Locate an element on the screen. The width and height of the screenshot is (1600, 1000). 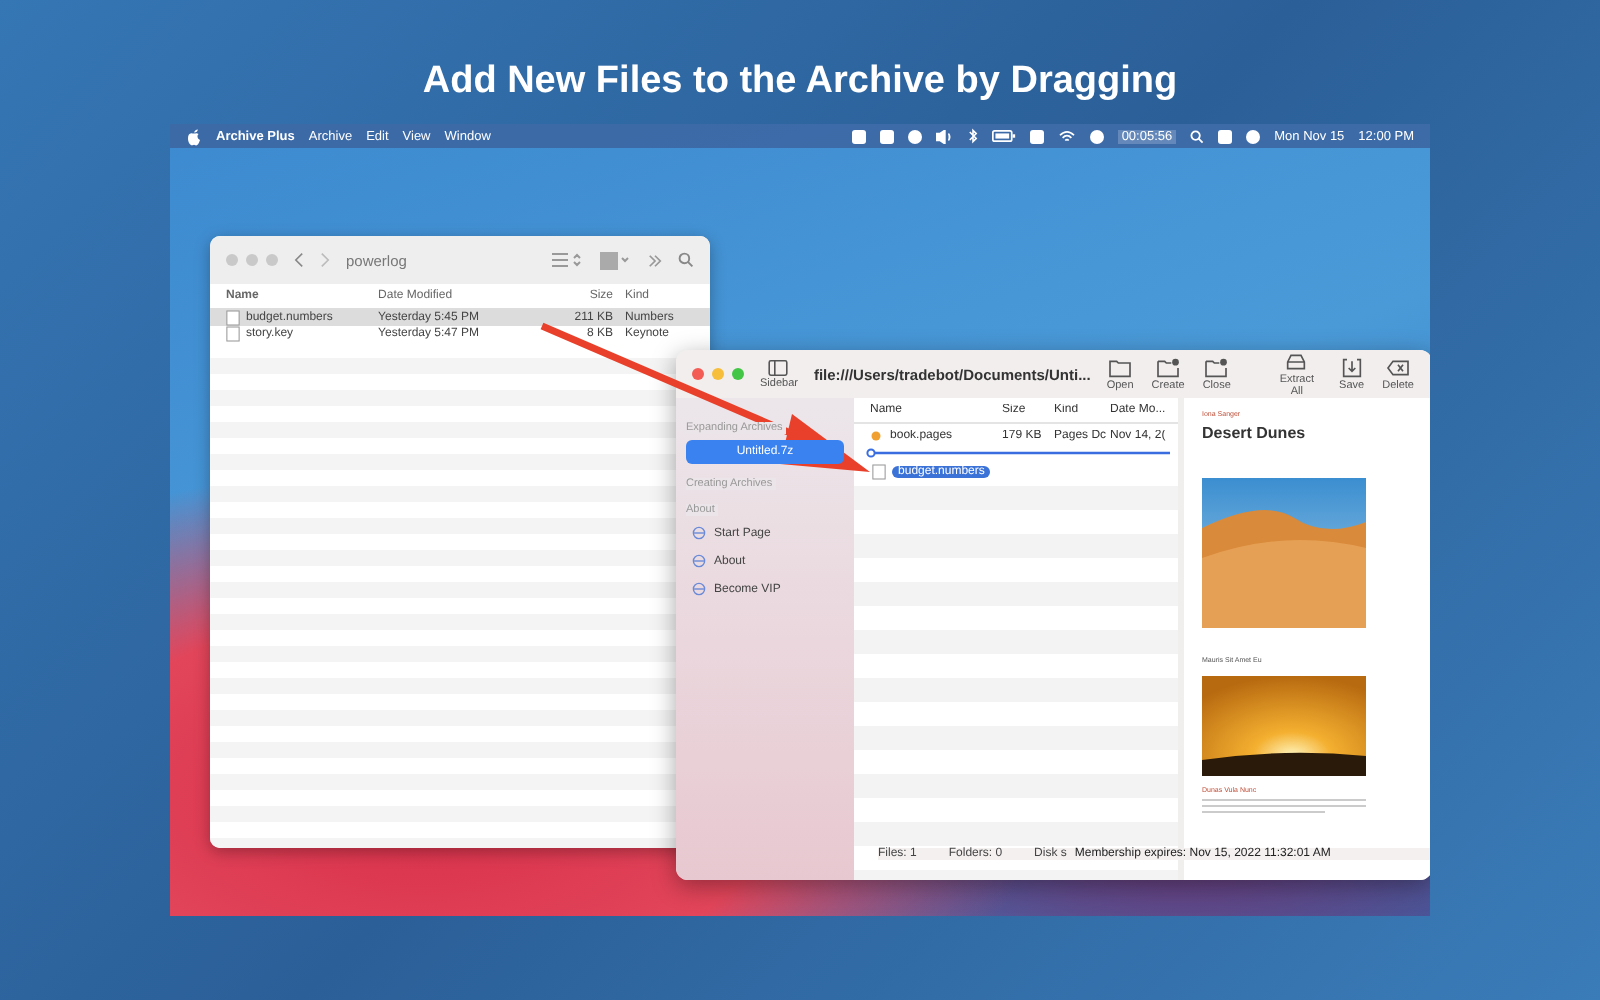
apple-icon is located at coordinates (194, 136).